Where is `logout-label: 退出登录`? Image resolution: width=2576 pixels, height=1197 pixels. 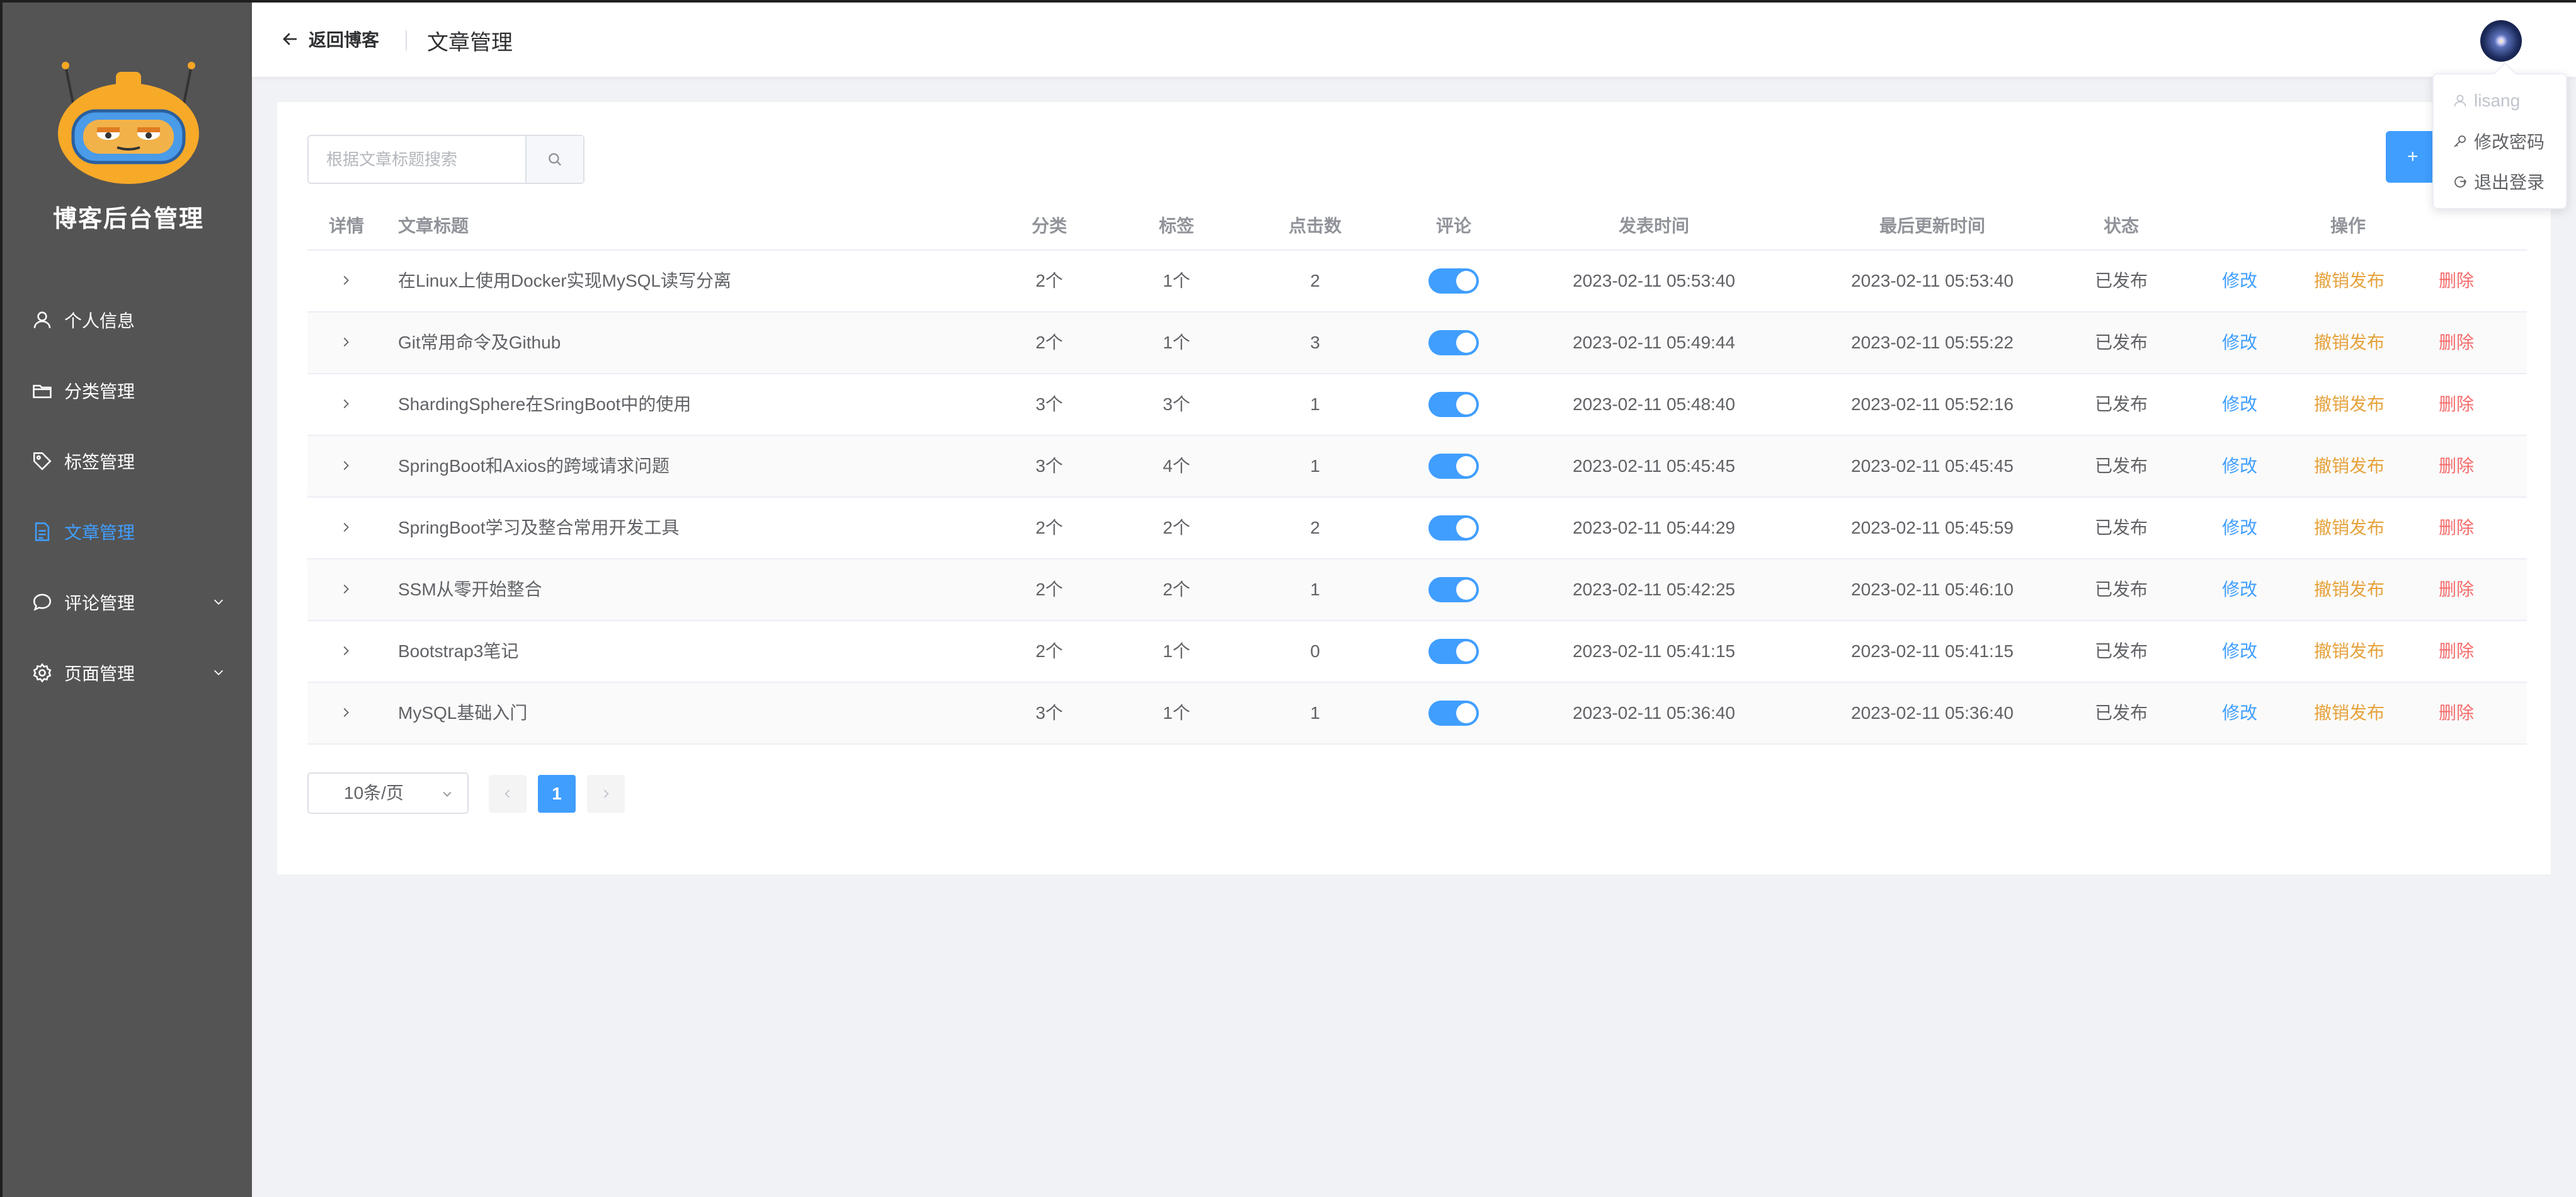 logout-label: 退出登录 is located at coordinates (2509, 182).